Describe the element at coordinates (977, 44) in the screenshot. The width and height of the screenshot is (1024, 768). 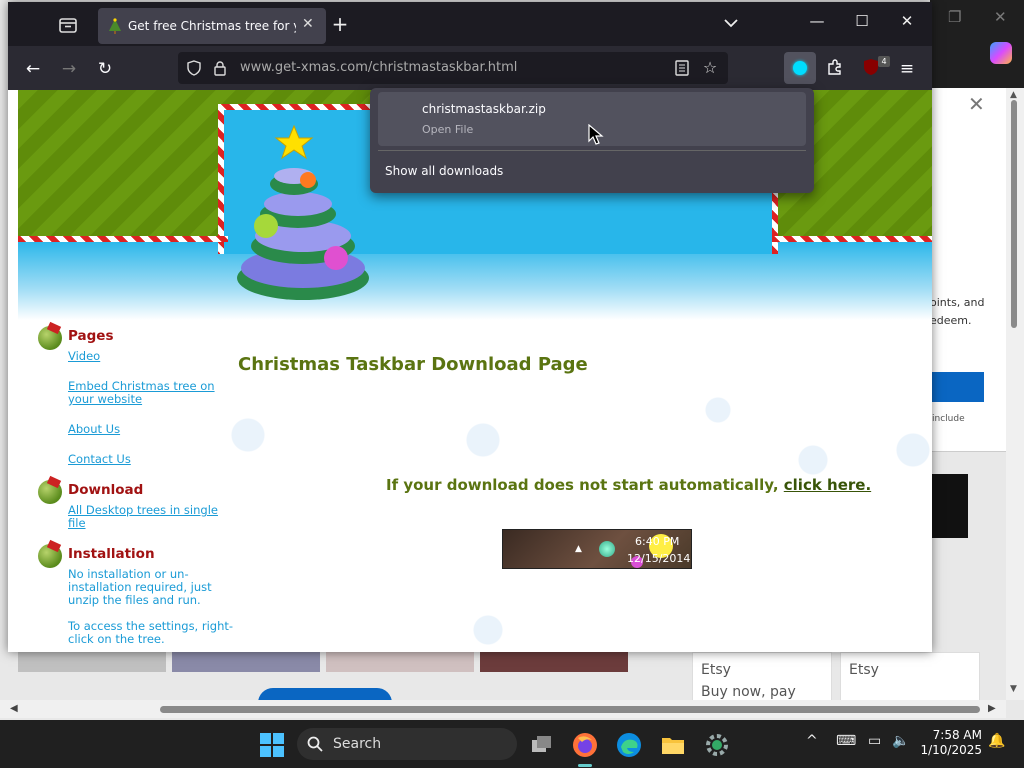
I see `background-titlebar: ❐ ✕ ···` at that location.